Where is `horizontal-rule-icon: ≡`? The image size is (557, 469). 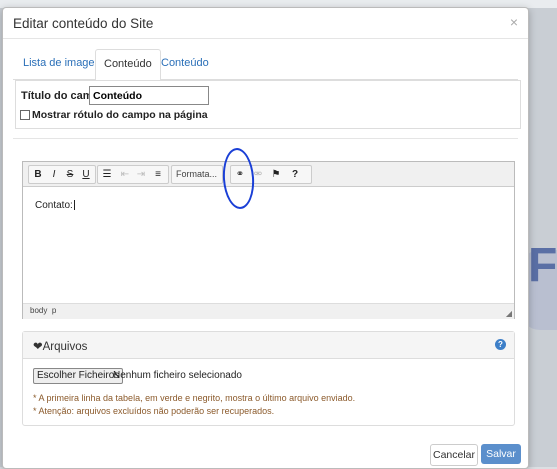 horizontal-rule-icon: ≡ is located at coordinates (158, 174).